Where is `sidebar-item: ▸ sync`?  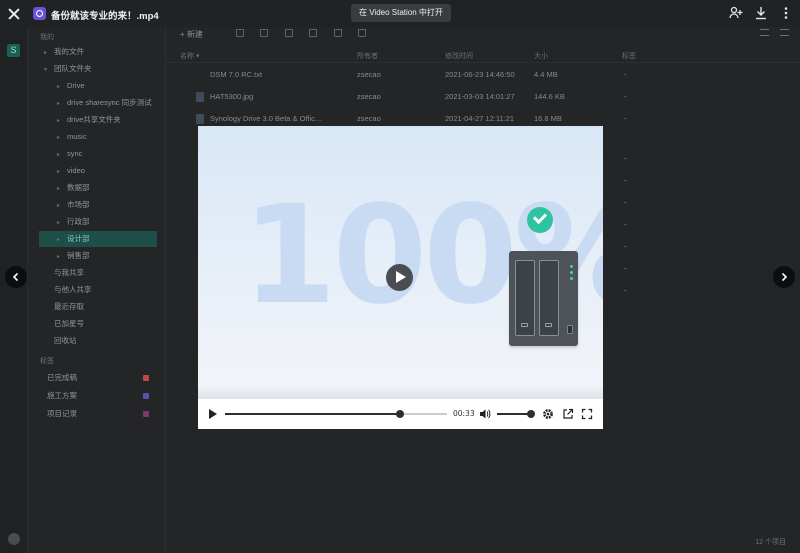
sidebar-item: ▸ sync is located at coordinates (98, 154).